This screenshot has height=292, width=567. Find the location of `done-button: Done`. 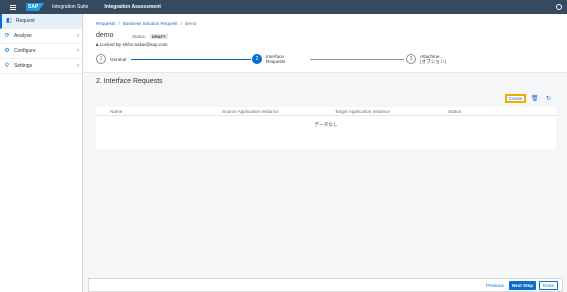

done-button: Done is located at coordinates (548, 285).